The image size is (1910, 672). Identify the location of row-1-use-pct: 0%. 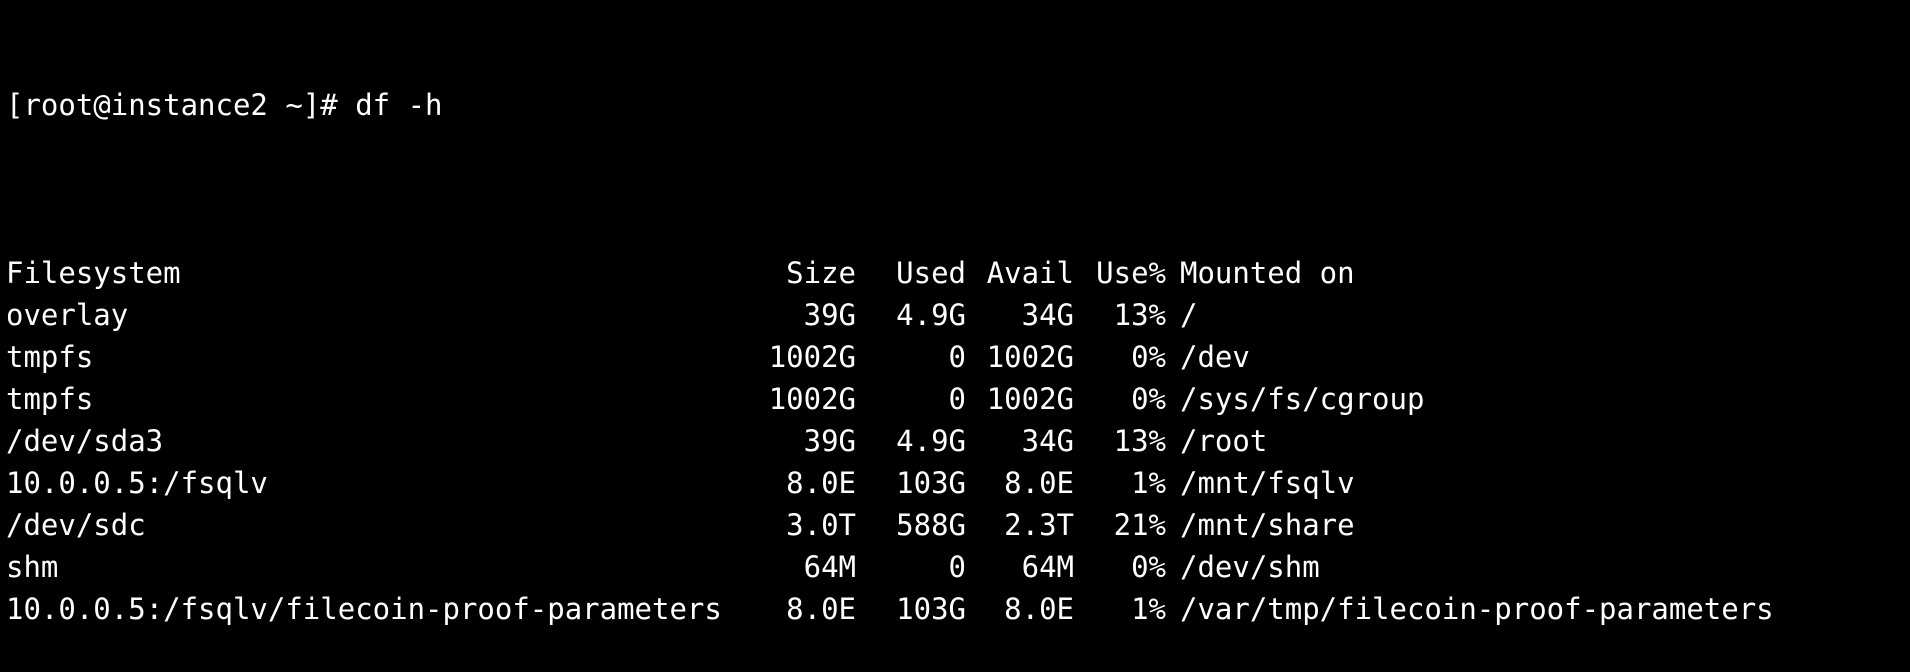
(1148, 357).